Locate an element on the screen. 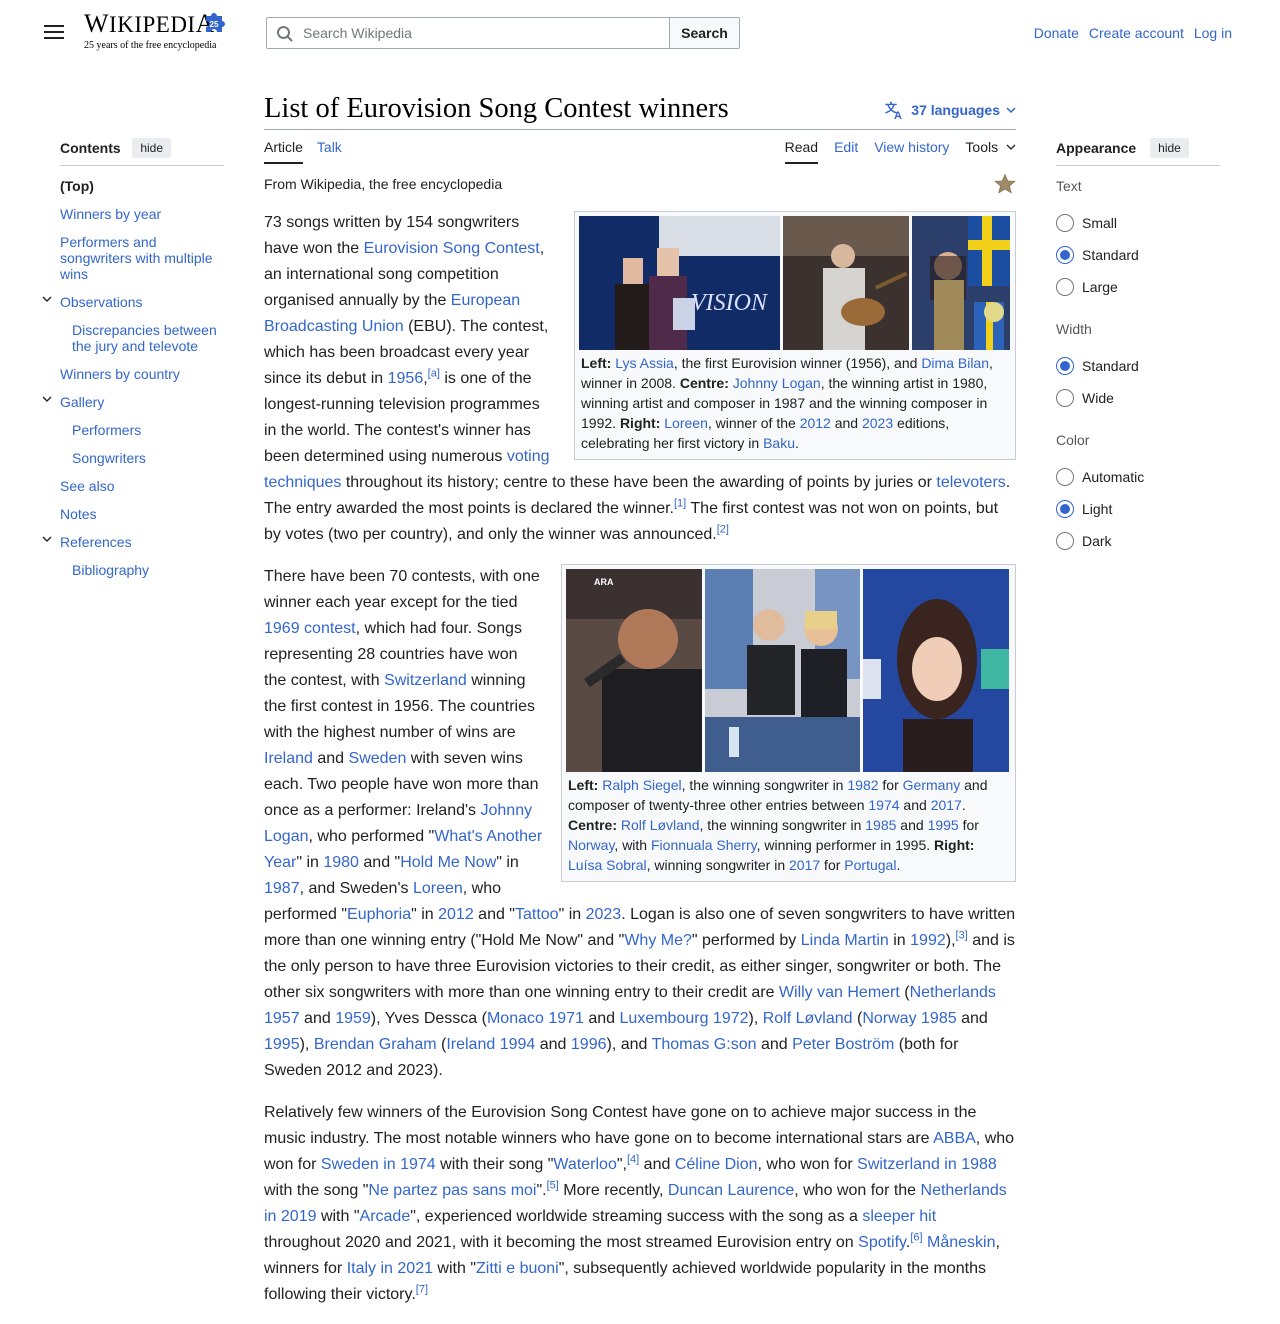 This screenshot has width=1280, height=1324. toc-item-winners-by-year: Winners by year is located at coordinates (142, 214).